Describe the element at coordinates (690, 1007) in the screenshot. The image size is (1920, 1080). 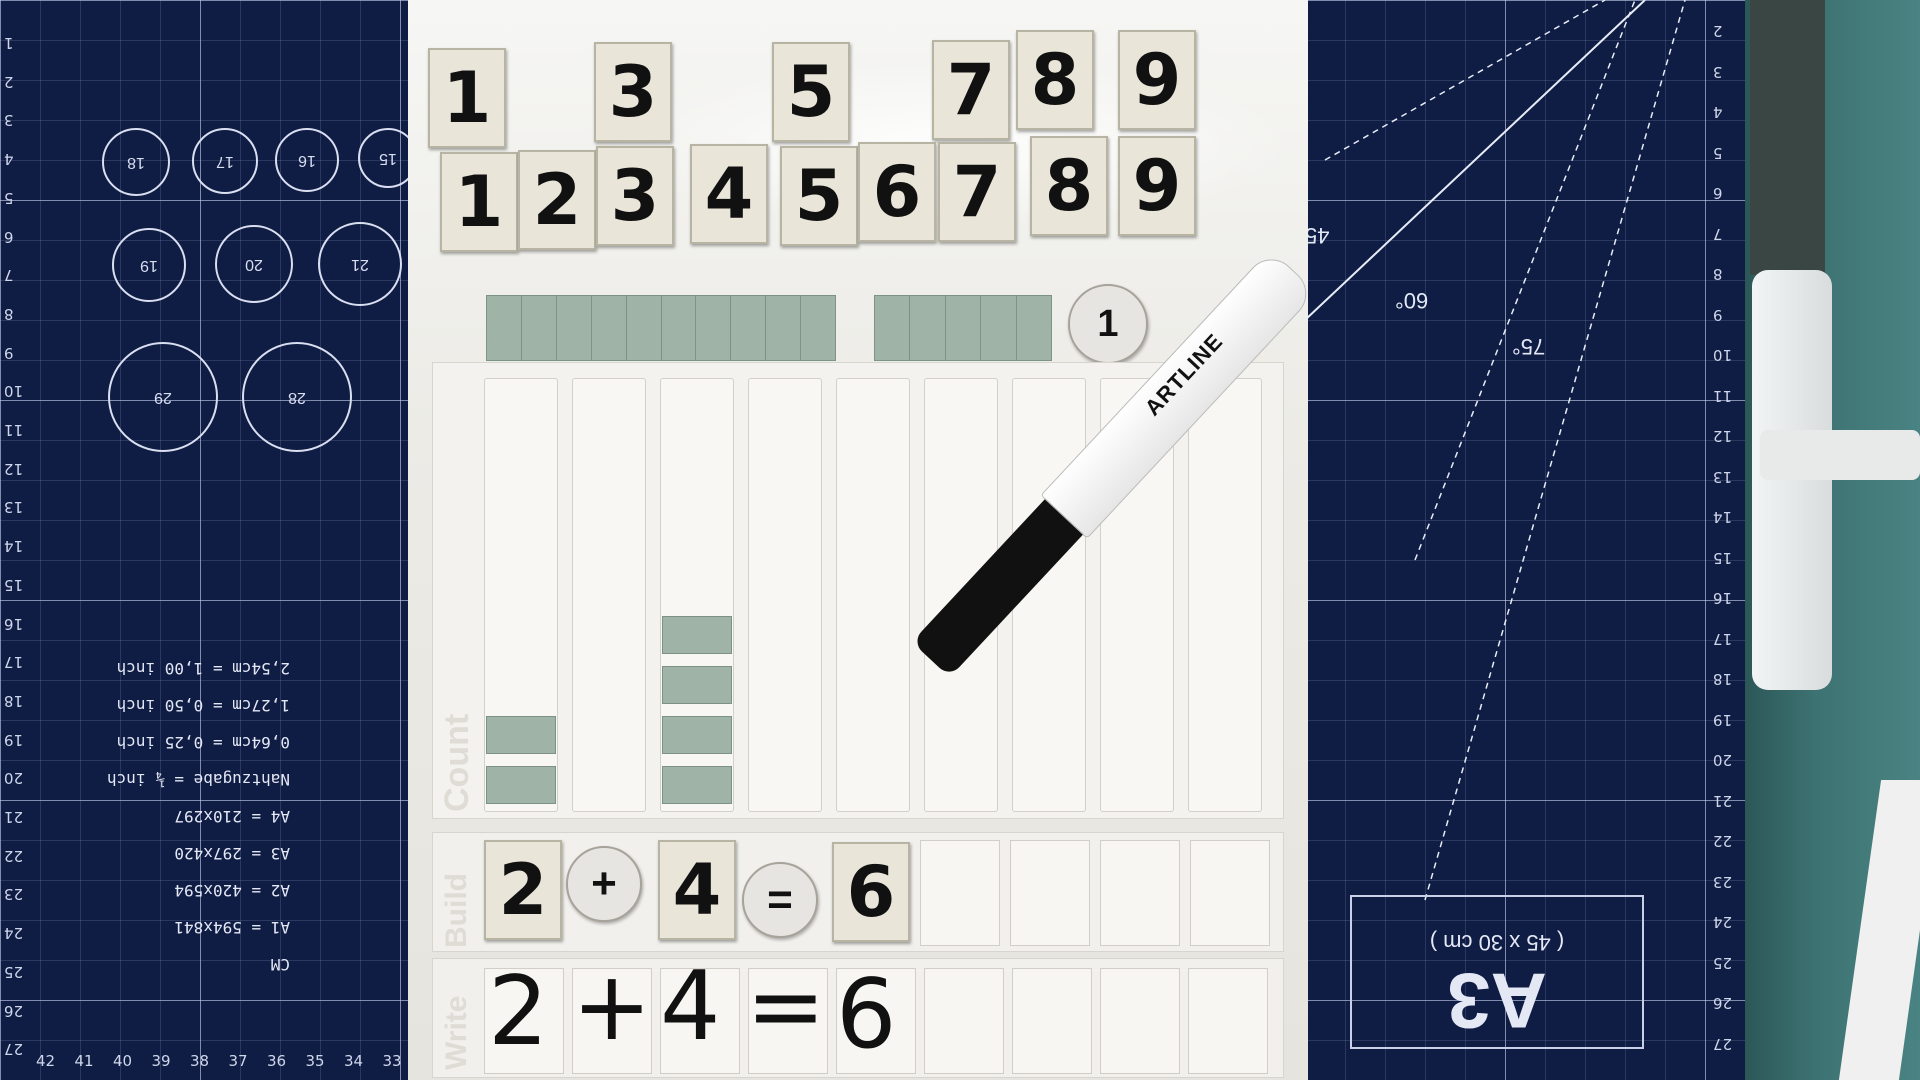
I see `handwritten-number: 4` at that location.